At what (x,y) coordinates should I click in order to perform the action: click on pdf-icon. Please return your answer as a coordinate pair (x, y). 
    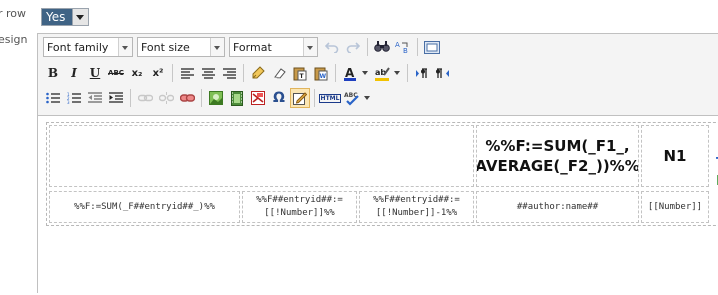
    Looking at the image, I should click on (258, 98).